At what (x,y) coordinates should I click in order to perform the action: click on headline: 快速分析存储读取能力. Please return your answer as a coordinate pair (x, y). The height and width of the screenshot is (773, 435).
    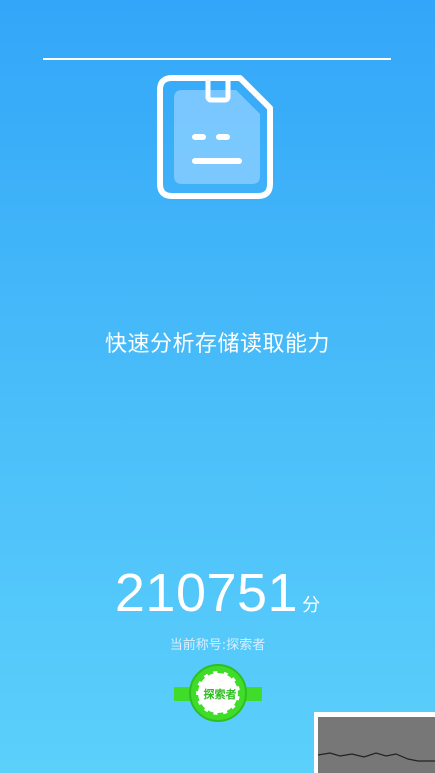
    Looking at the image, I should click on (217, 344).